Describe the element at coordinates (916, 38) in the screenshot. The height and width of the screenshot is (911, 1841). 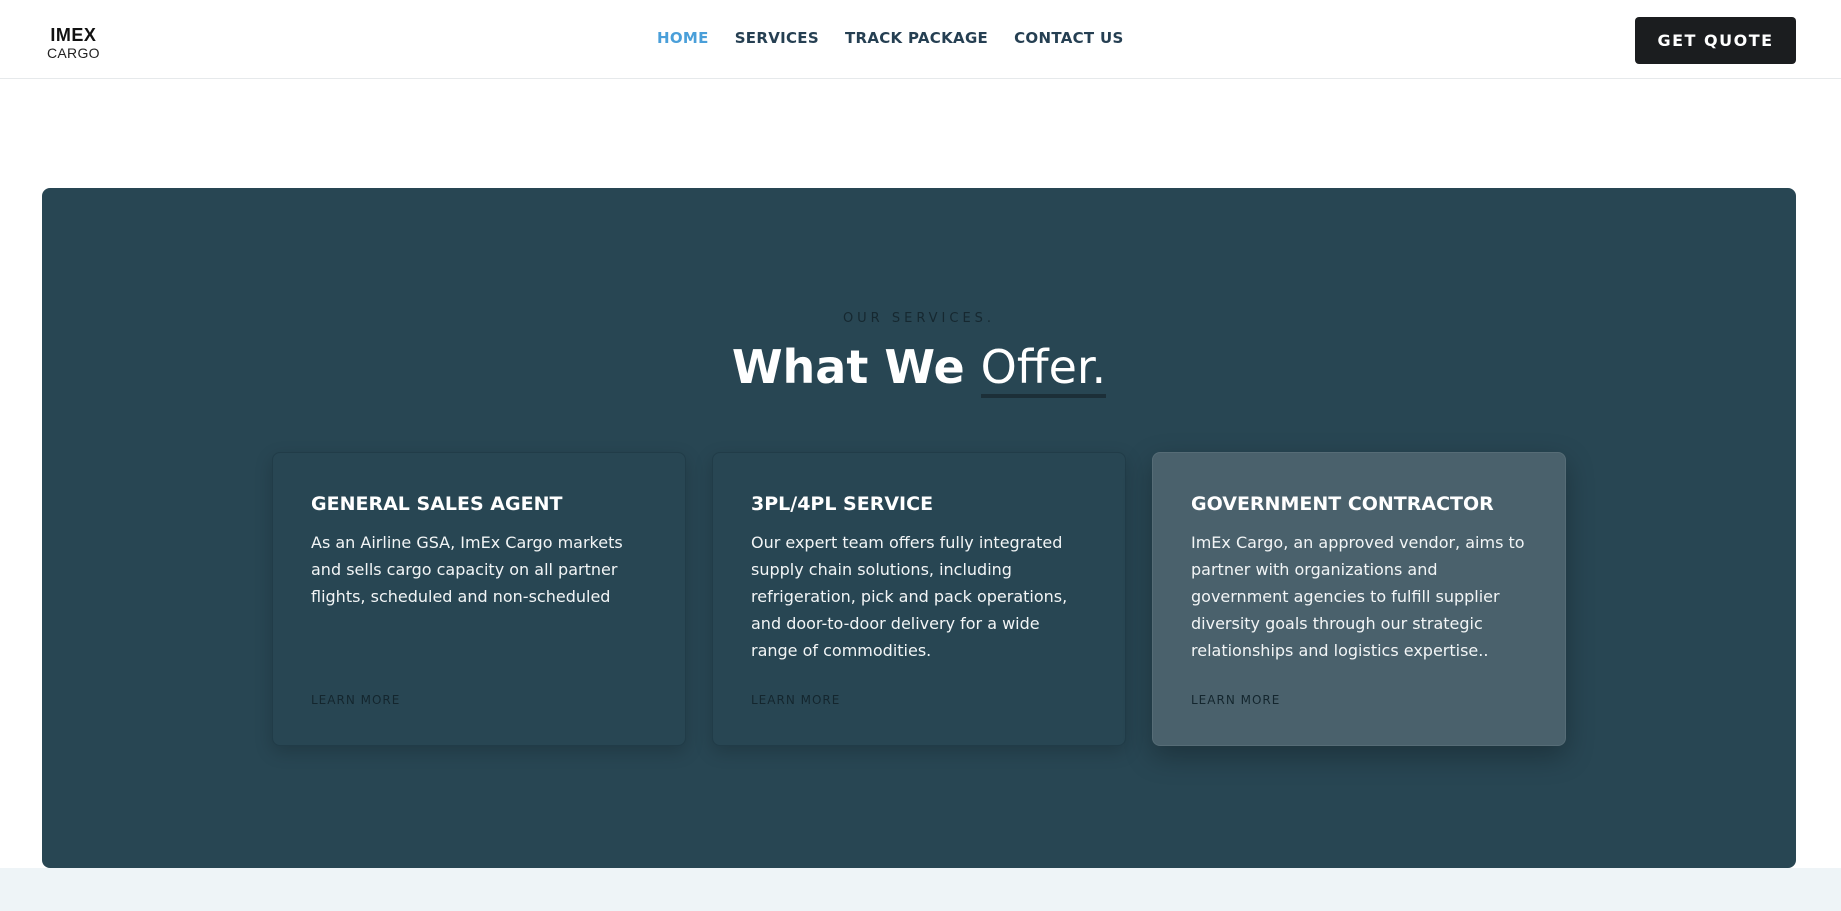
I see `nav-track-package-link: TRACK PACKAGE` at that location.